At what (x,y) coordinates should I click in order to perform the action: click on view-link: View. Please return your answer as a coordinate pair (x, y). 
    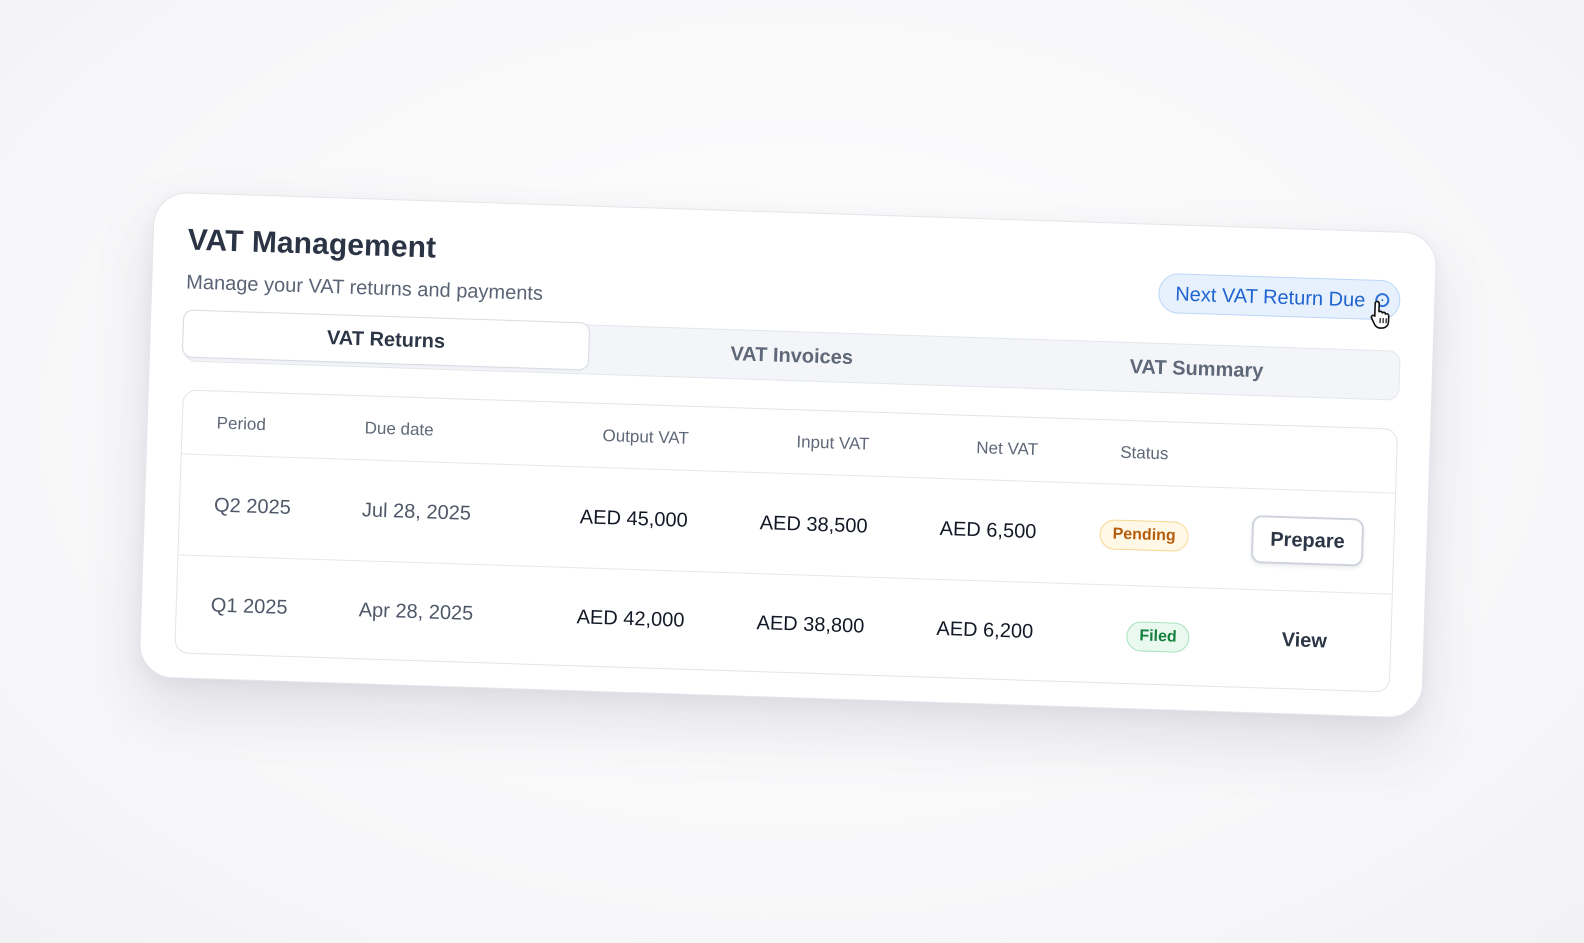
    Looking at the image, I should click on (1304, 641).